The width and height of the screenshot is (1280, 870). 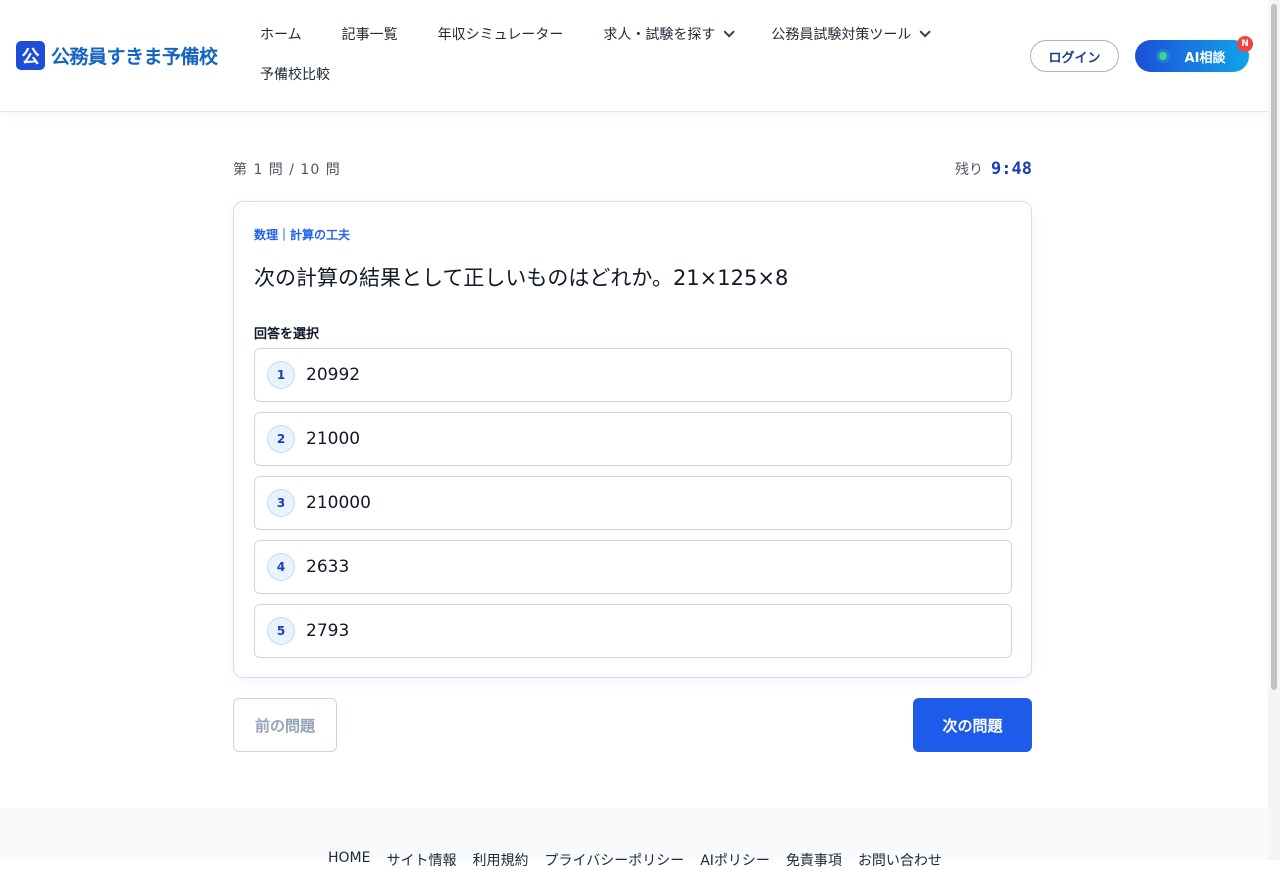 I want to click on option-number-badge: 1, so click(x=281, y=375).